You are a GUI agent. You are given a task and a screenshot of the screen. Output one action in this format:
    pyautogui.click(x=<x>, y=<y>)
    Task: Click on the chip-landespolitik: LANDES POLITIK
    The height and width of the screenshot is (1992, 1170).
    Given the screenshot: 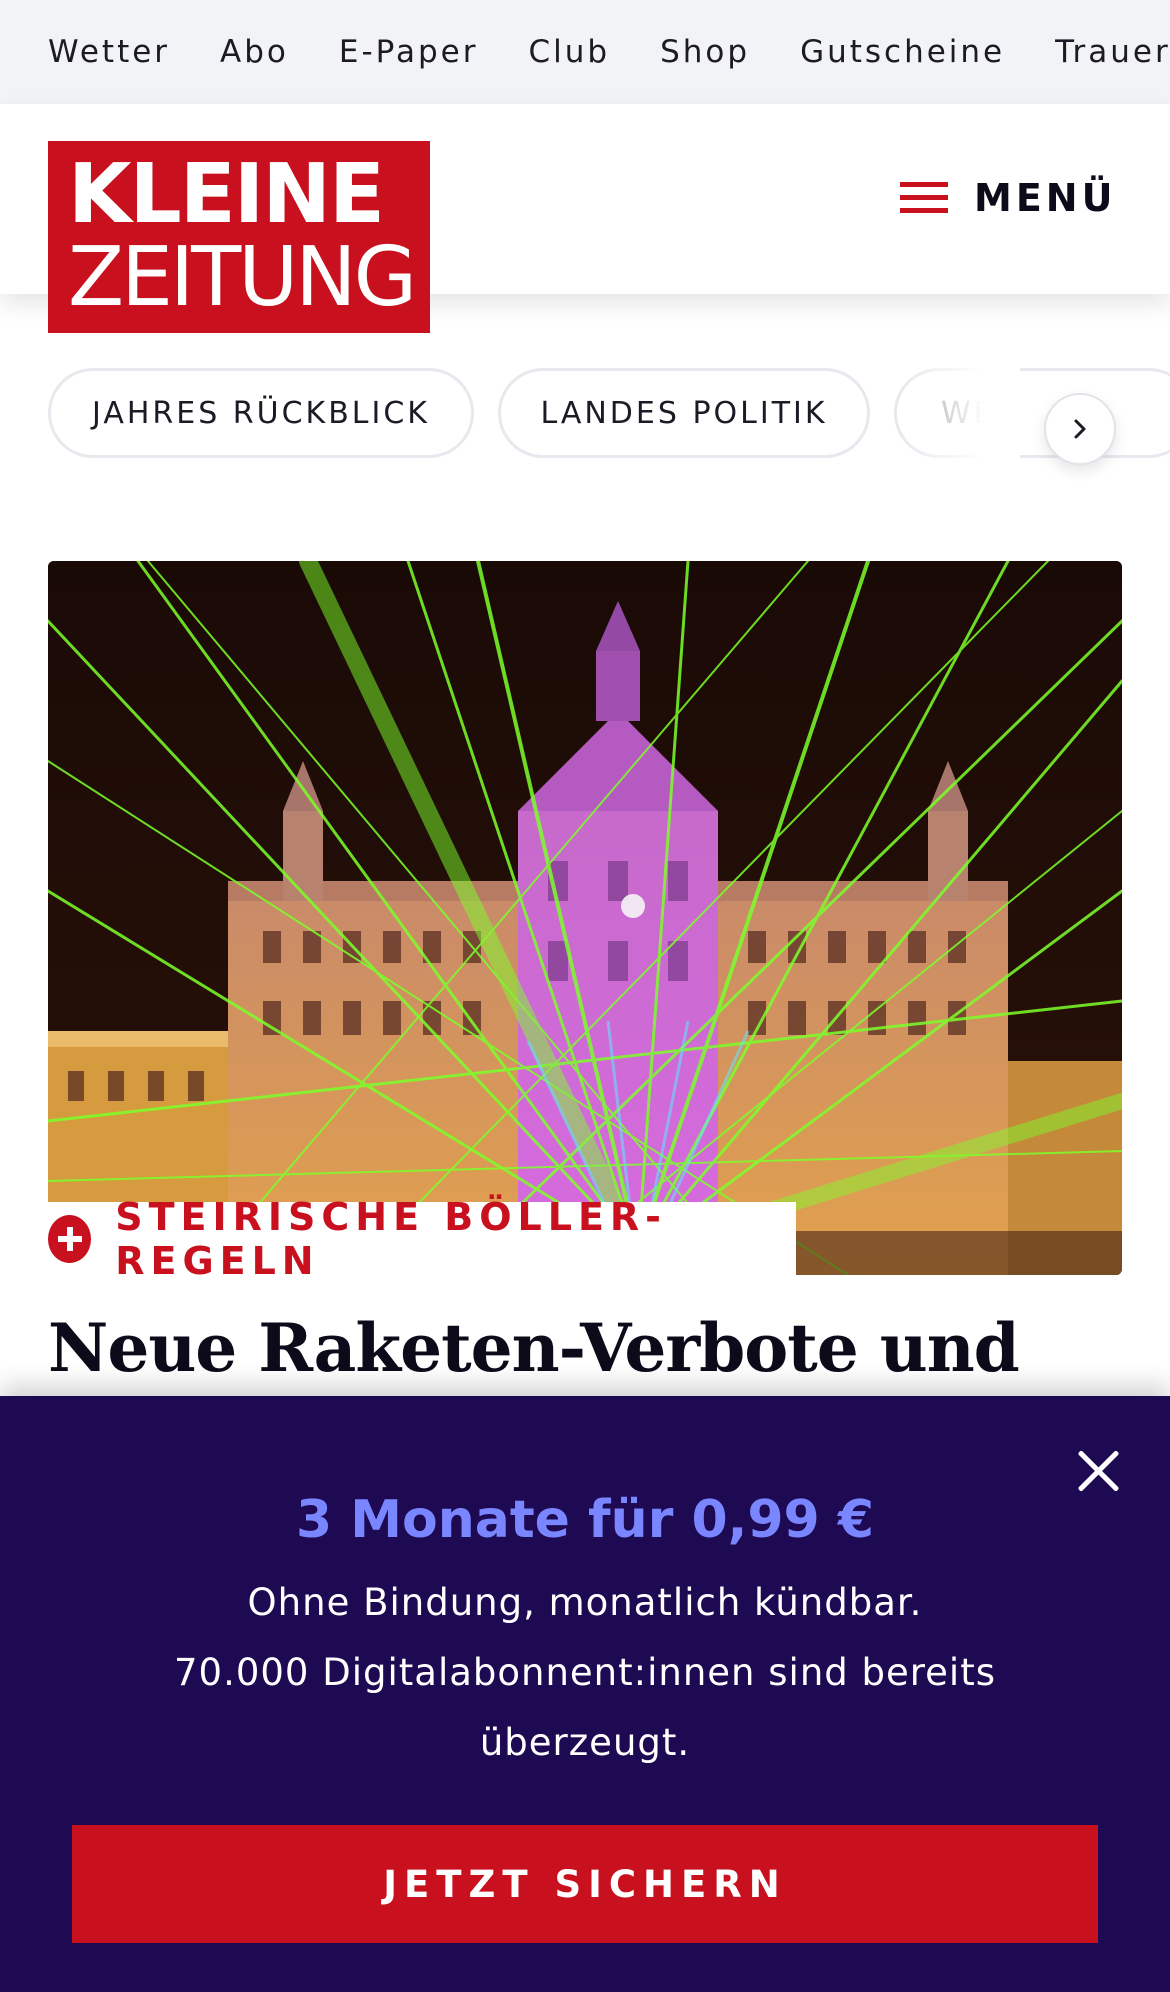 What is the action you would take?
    pyautogui.click(x=684, y=413)
    